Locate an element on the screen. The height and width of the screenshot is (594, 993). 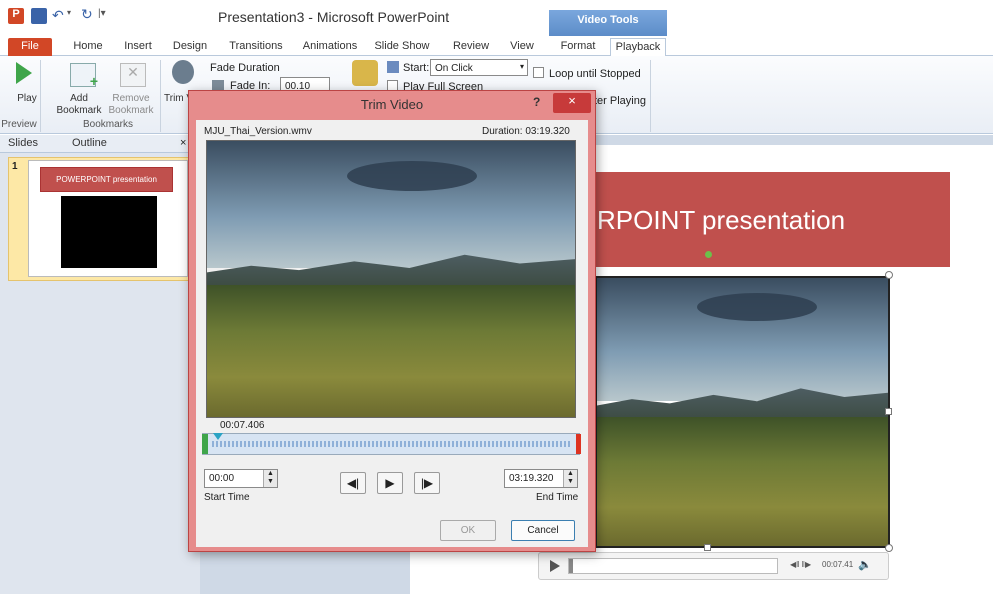
player-progress-track is located at coordinates (673, 566).